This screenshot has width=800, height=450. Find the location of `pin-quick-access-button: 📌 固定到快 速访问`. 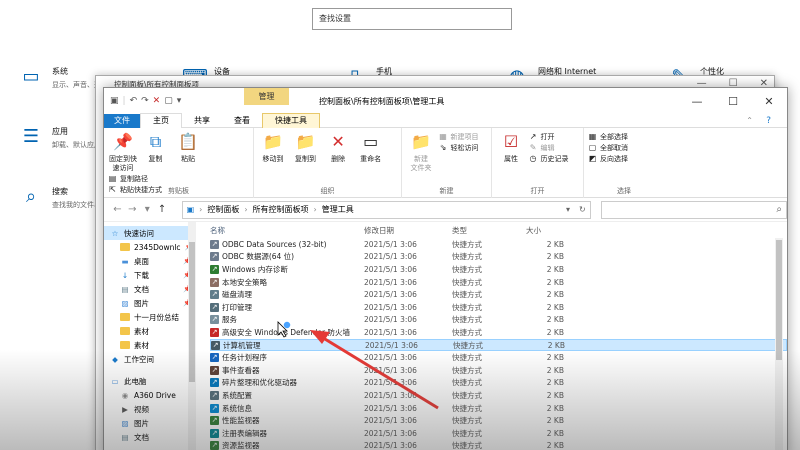

pin-quick-access-button: 📌 固定到快 速访问 is located at coordinates (123, 152).